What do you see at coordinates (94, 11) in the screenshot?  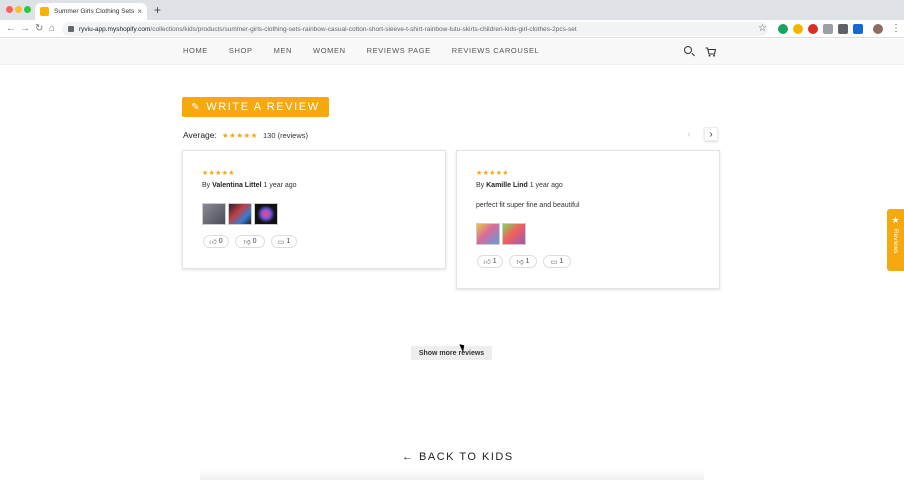 I see `tab-title: Summer Girls Clothing Sets Ra` at bounding box center [94, 11].